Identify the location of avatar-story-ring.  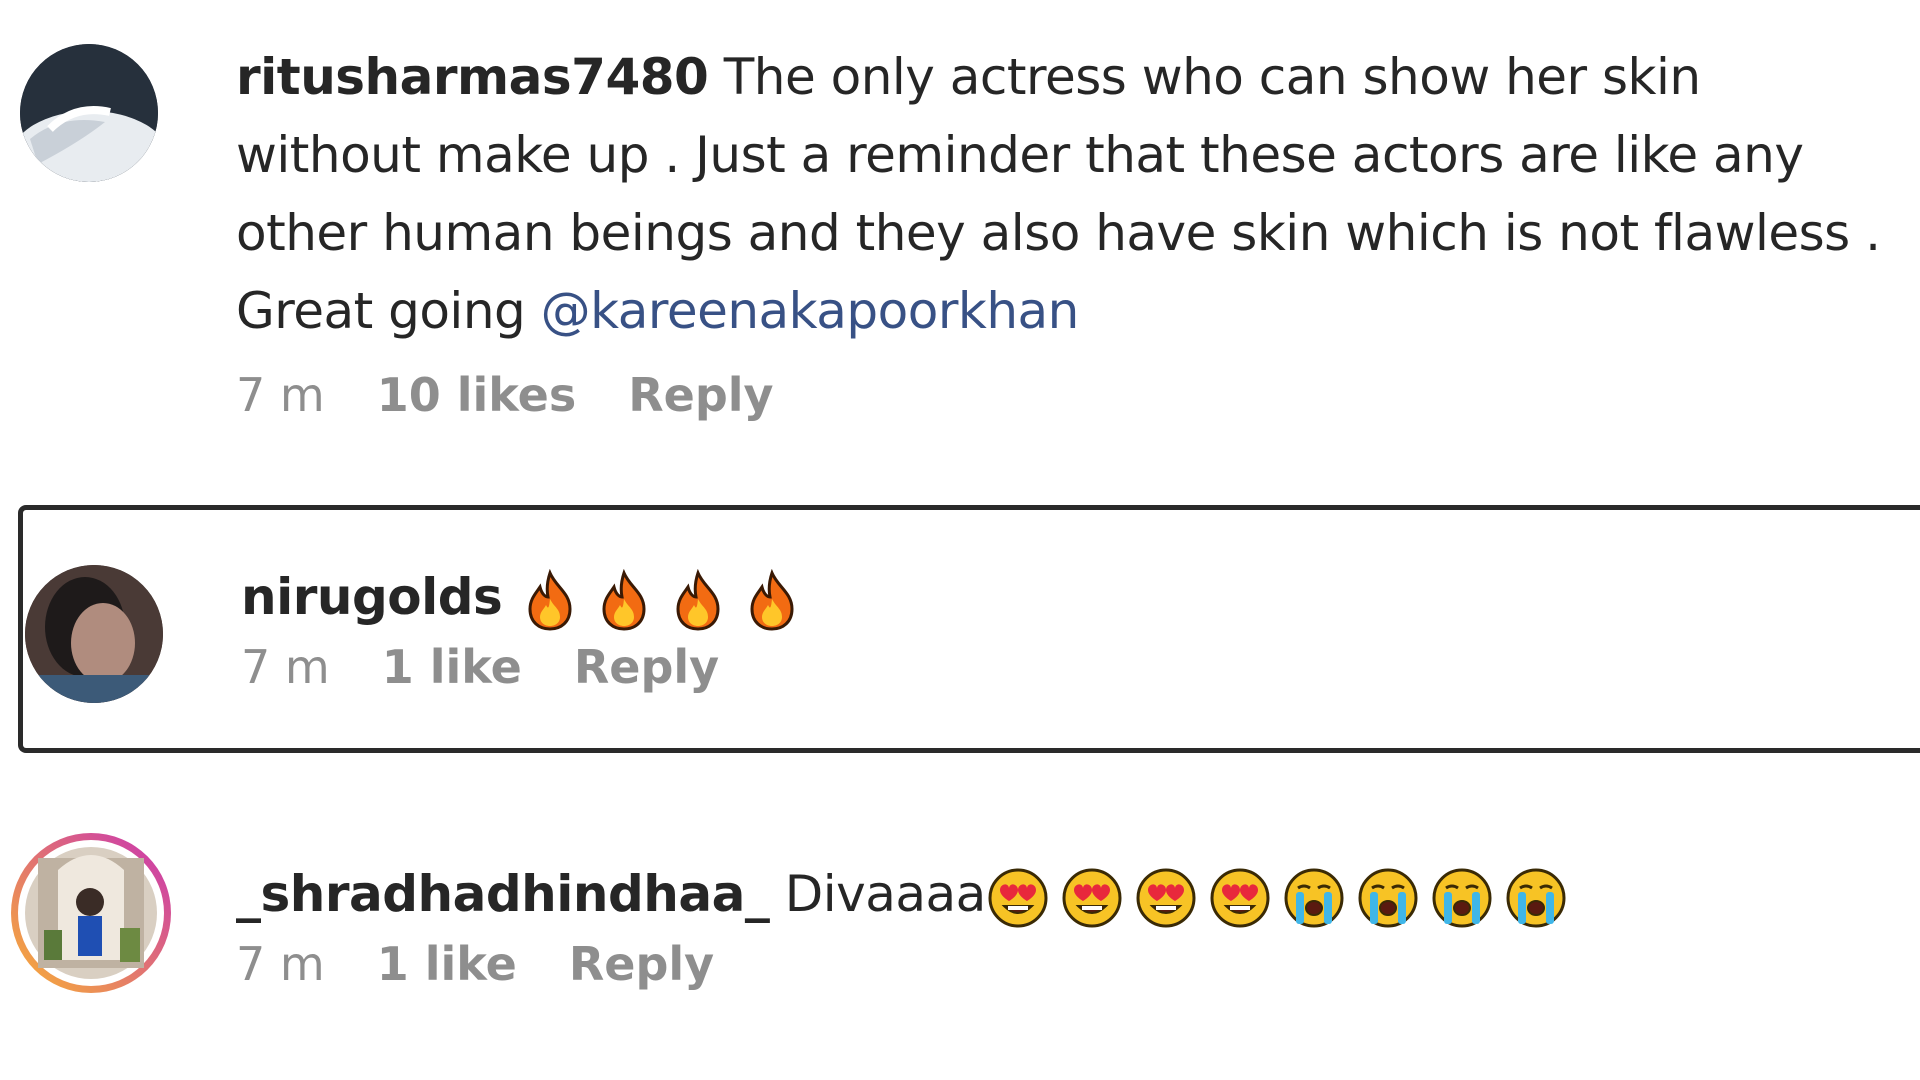
(91, 913).